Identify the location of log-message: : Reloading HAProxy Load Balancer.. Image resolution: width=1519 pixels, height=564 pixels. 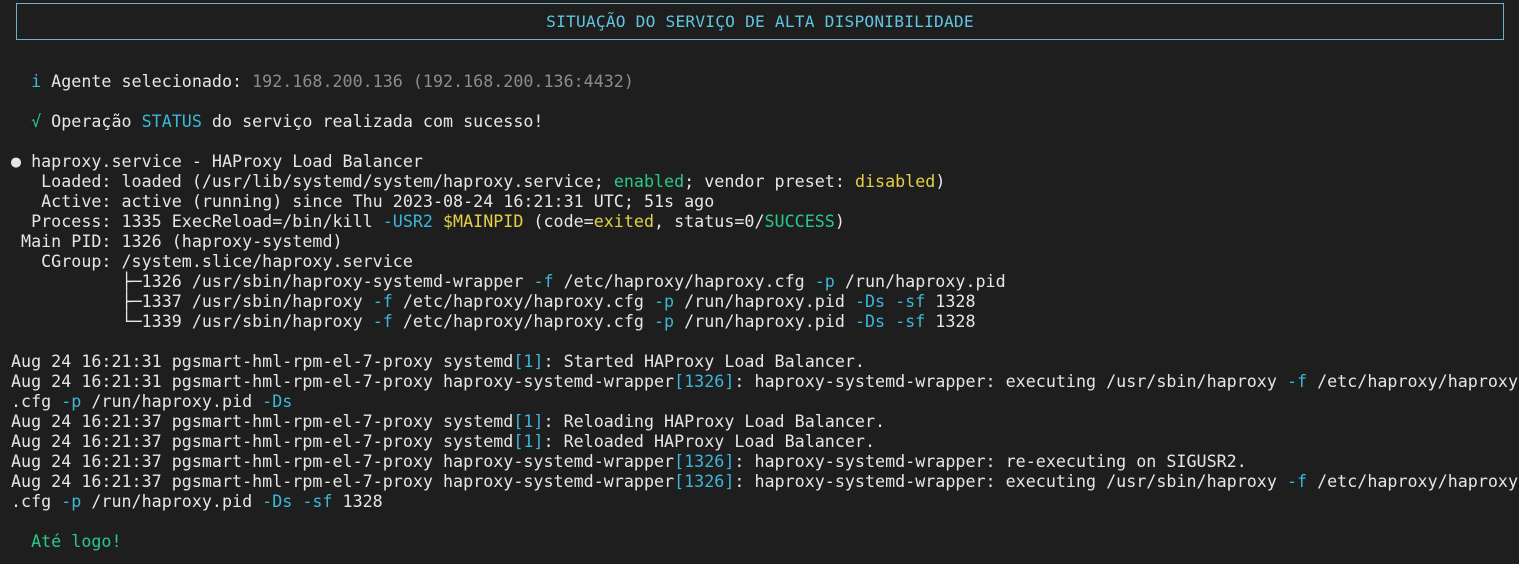
(714, 421).